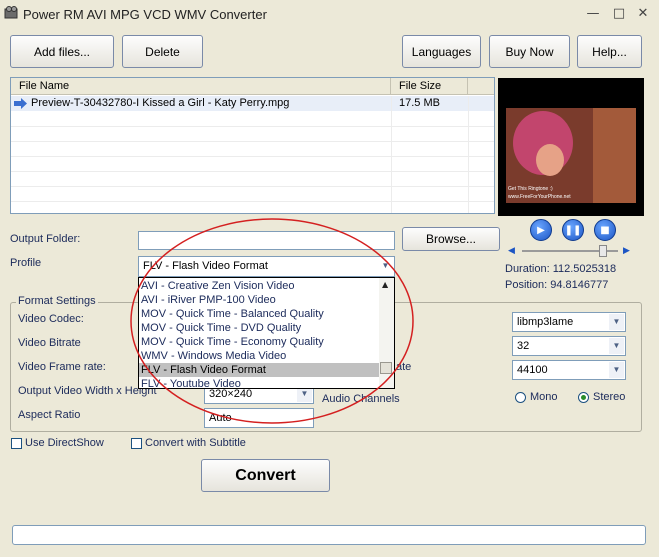  I want to click on use-directshow-label: Use DirectShow, so click(64, 443).